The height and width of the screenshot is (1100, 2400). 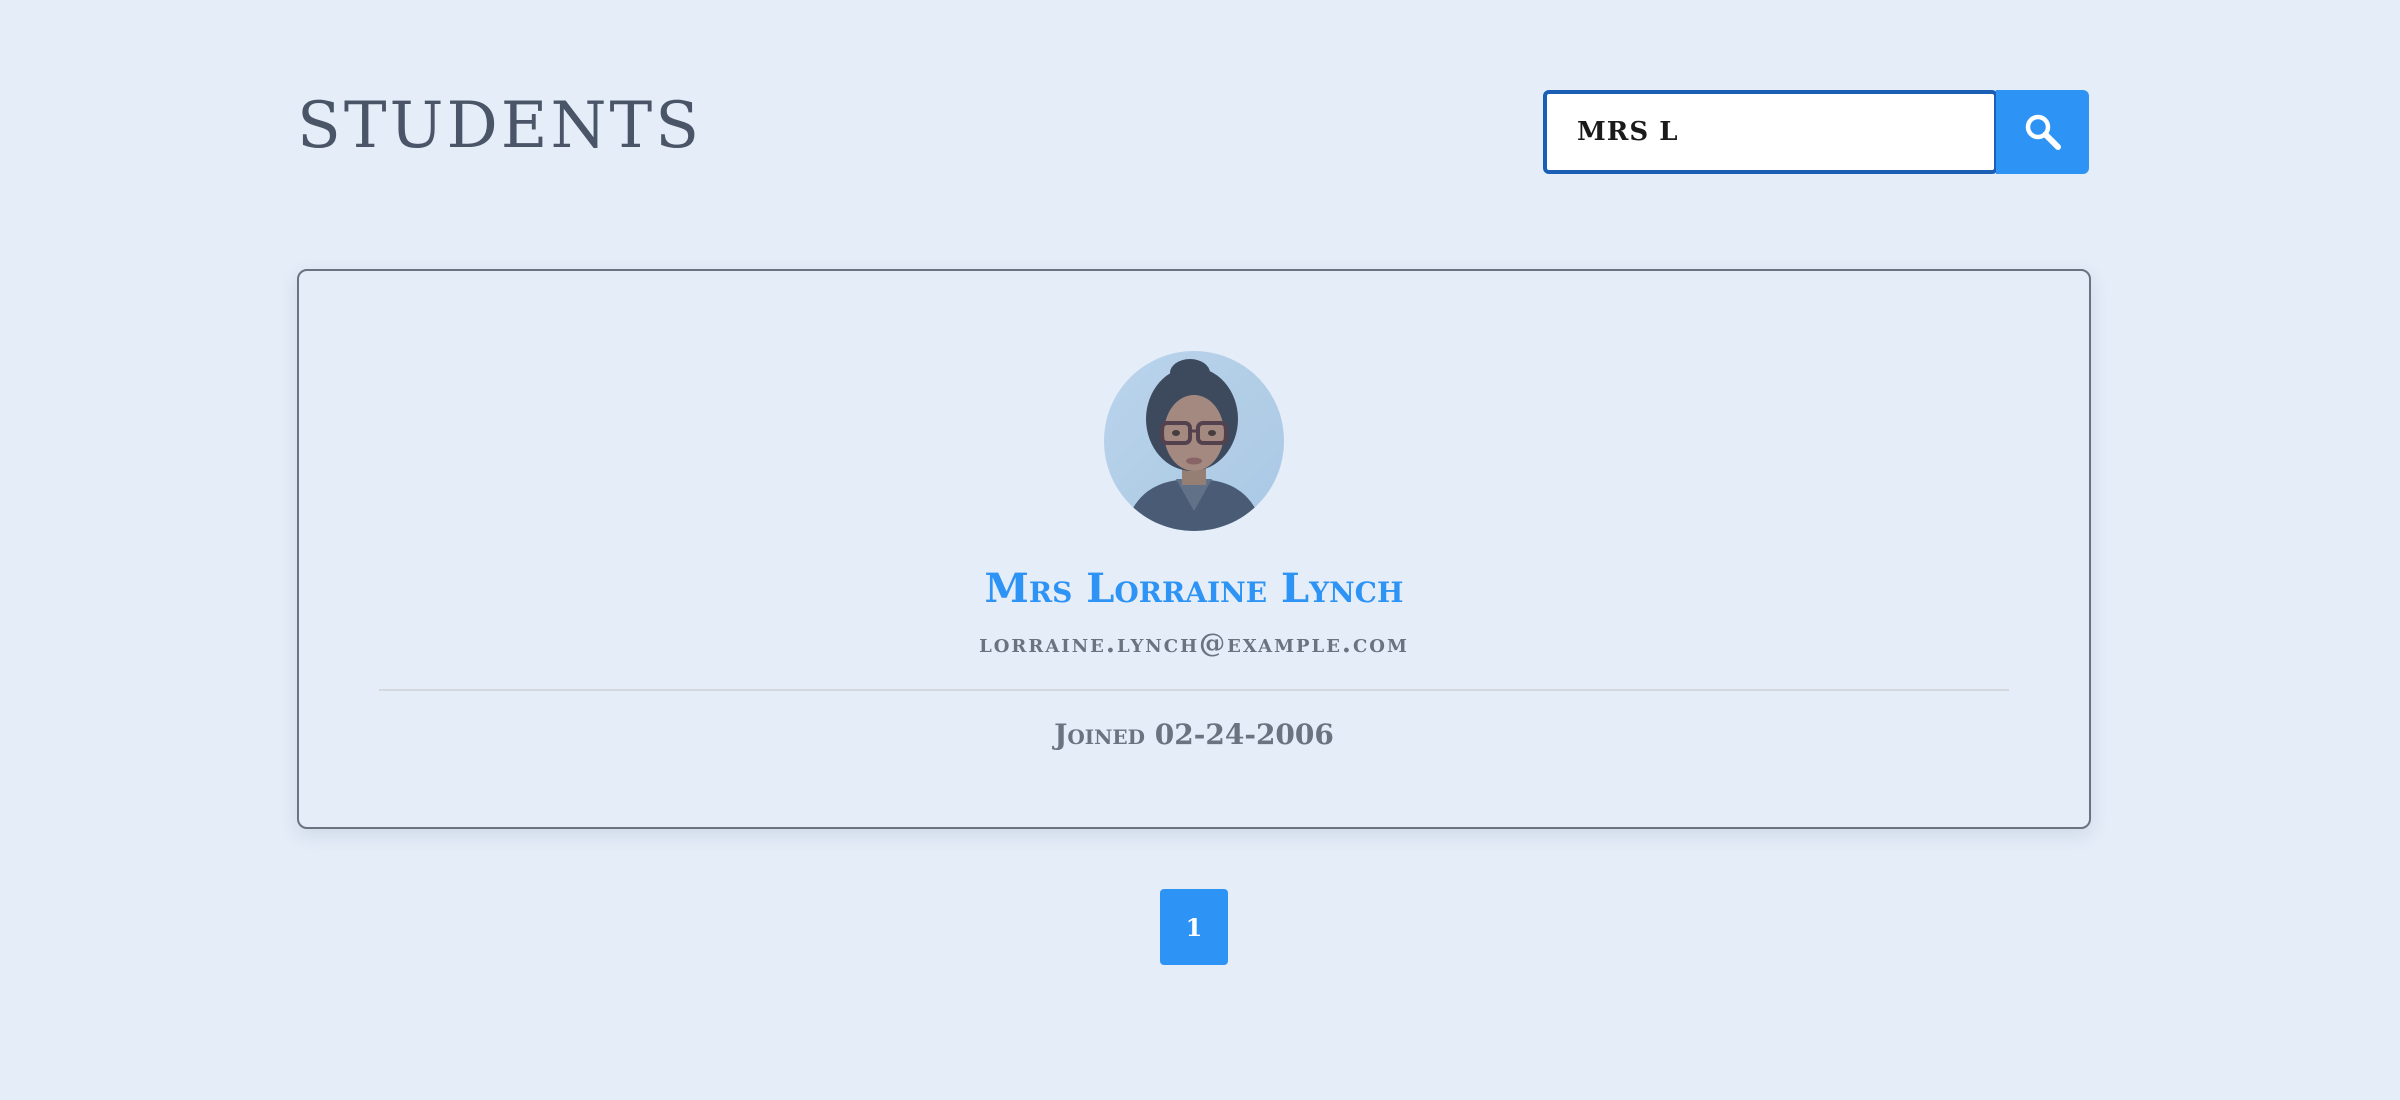 What do you see at coordinates (1194, 589) in the screenshot?
I see `student-name: Mrs Lorraine Lynch` at bounding box center [1194, 589].